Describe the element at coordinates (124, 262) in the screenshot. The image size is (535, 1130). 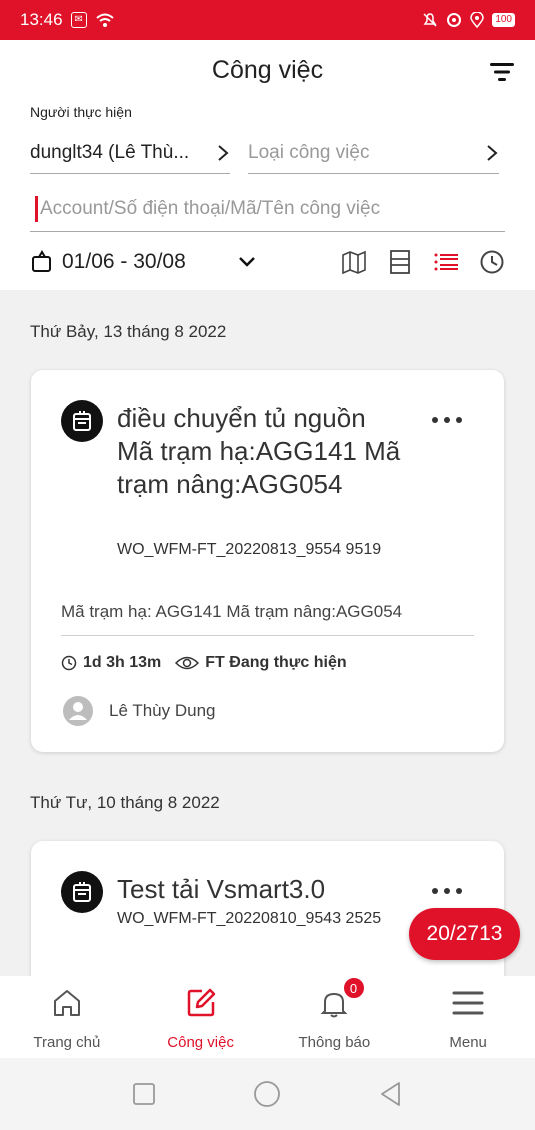
I see `date-range-text: 01/06 - 30/08` at that location.